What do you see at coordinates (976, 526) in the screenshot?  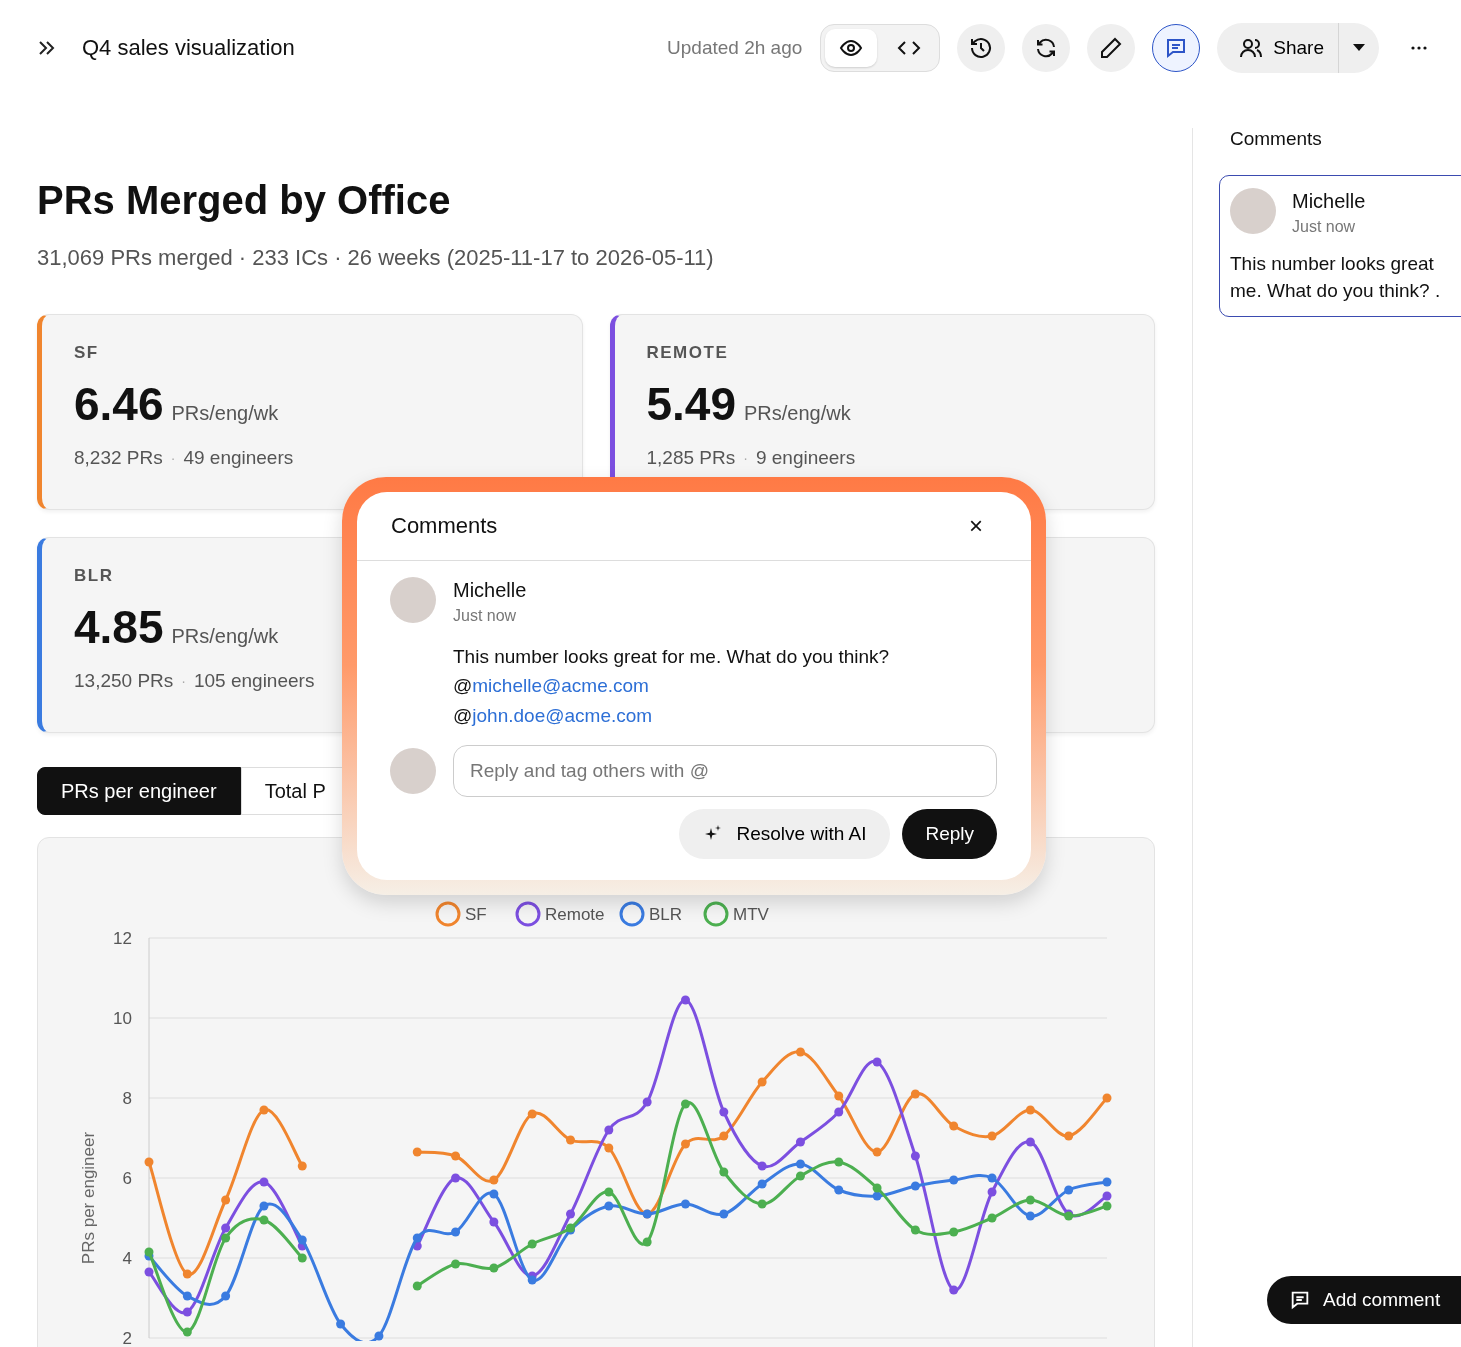 I see `close-button: ×` at bounding box center [976, 526].